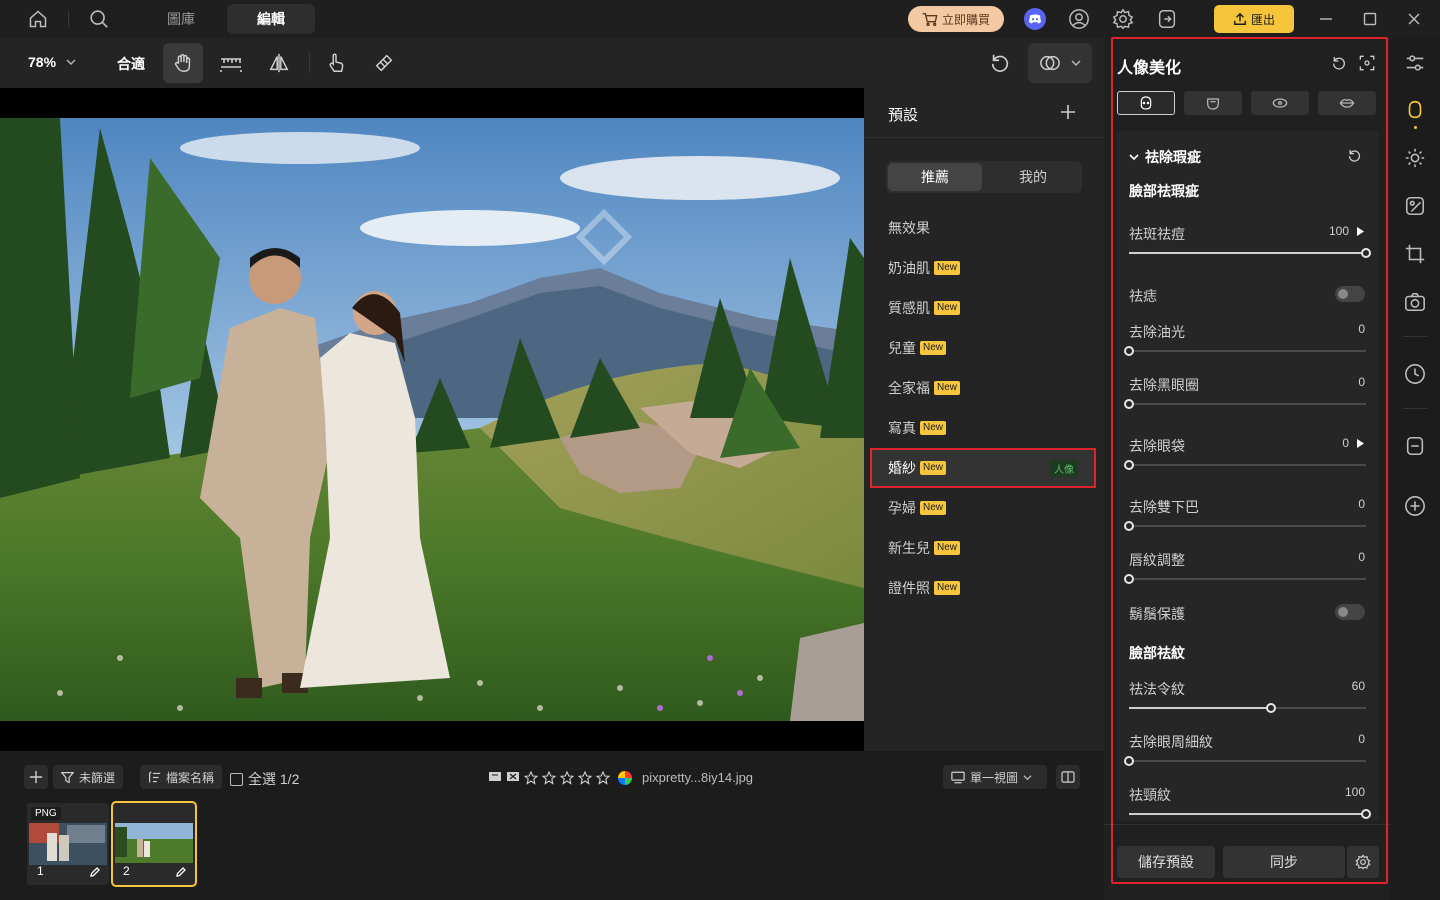  I want to click on beard-toggle, so click(1350, 612).